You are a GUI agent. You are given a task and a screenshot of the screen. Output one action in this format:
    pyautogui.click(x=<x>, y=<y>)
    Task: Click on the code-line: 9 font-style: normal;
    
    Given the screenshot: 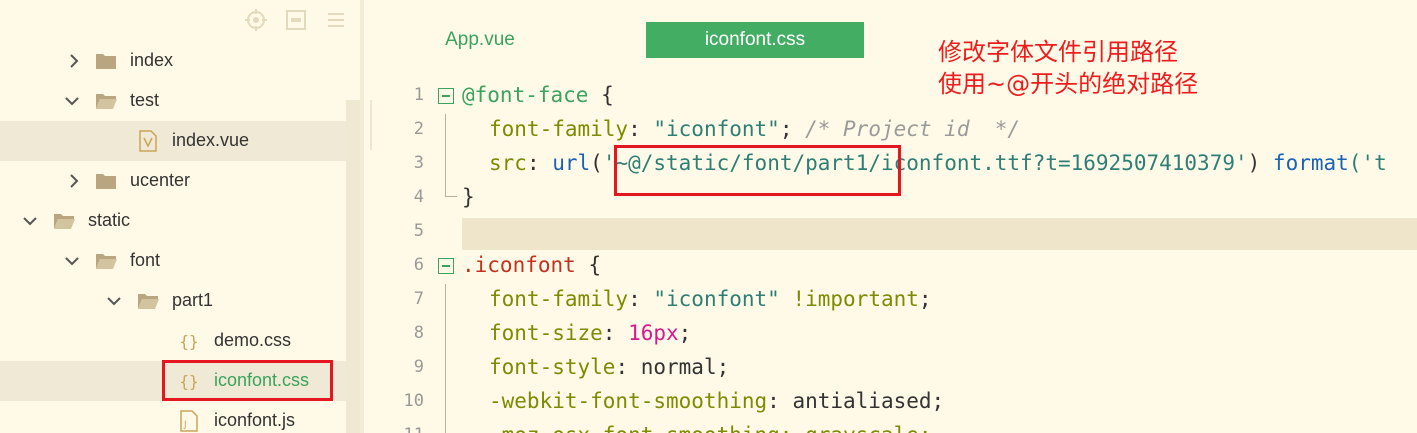 What is the action you would take?
    pyautogui.click(x=890, y=369)
    